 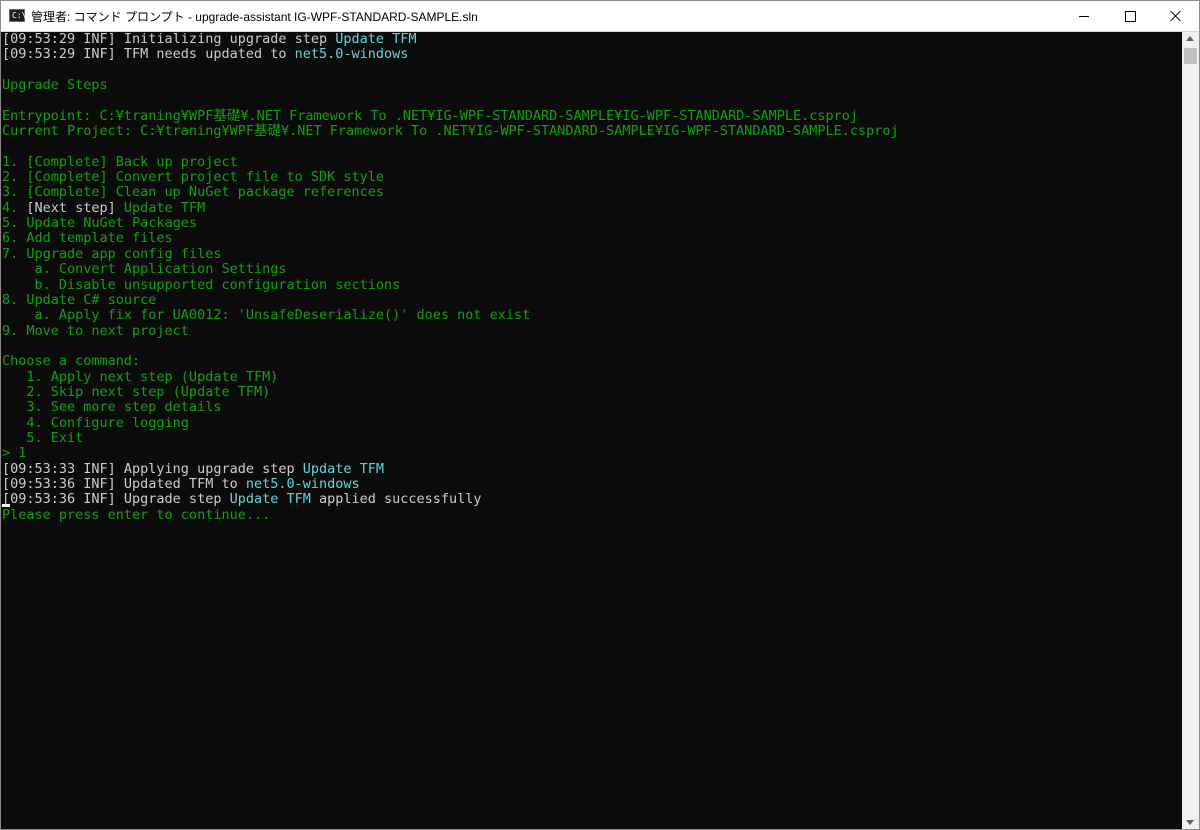 What do you see at coordinates (112, 253) in the screenshot?
I see `console-text: 7. Upgrade app config files` at bounding box center [112, 253].